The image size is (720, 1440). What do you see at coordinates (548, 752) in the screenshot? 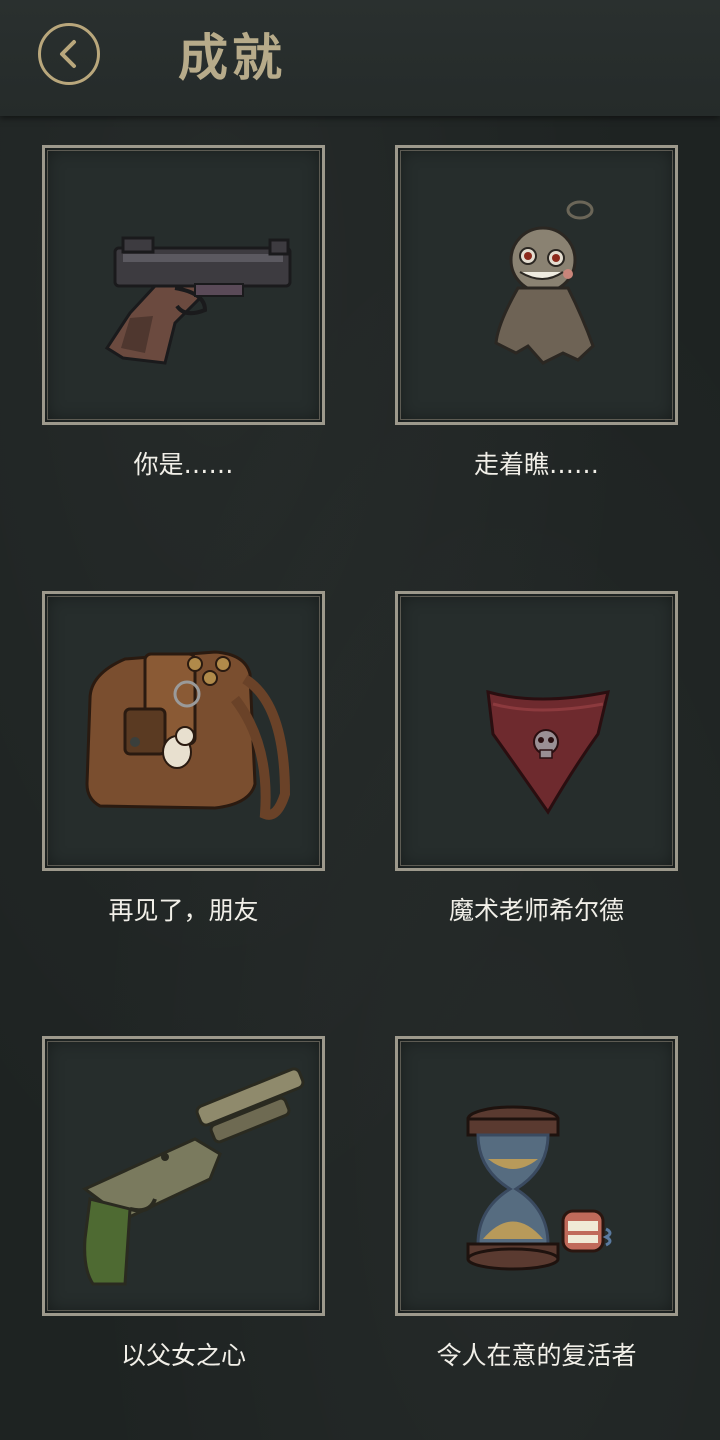
I see `skull-bandana-icon` at bounding box center [548, 752].